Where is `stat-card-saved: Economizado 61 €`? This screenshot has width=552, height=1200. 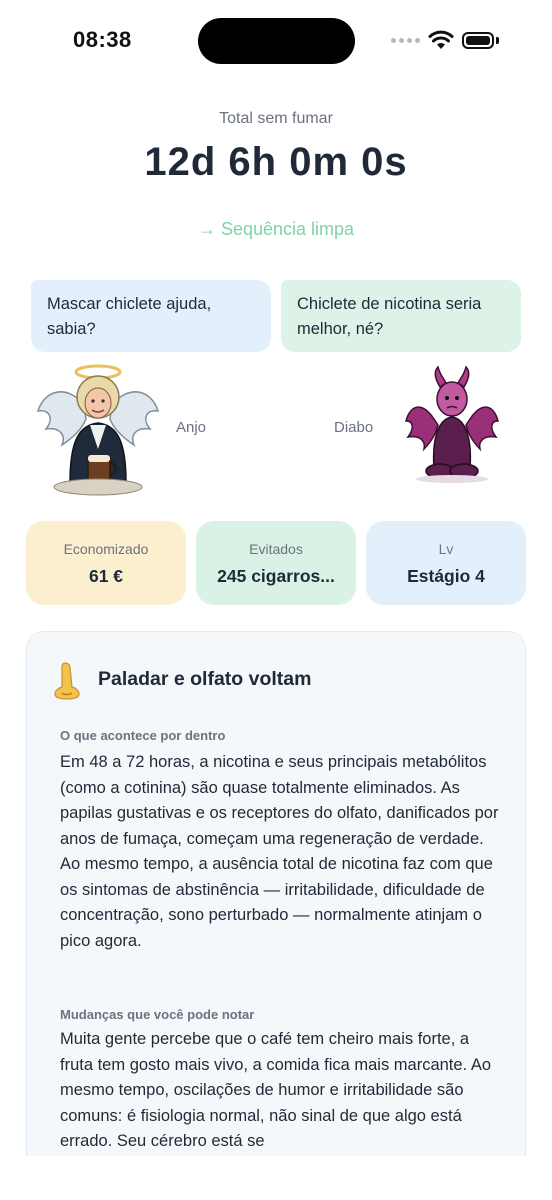 stat-card-saved: Economizado 61 € is located at coordinates (106, 563).